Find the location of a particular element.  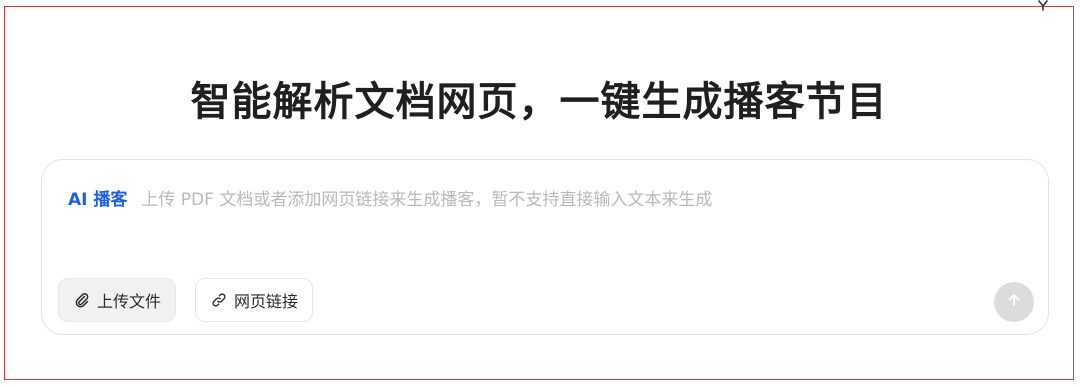

upload-file-label: 上传文件 is located at coordinates (129, 301).